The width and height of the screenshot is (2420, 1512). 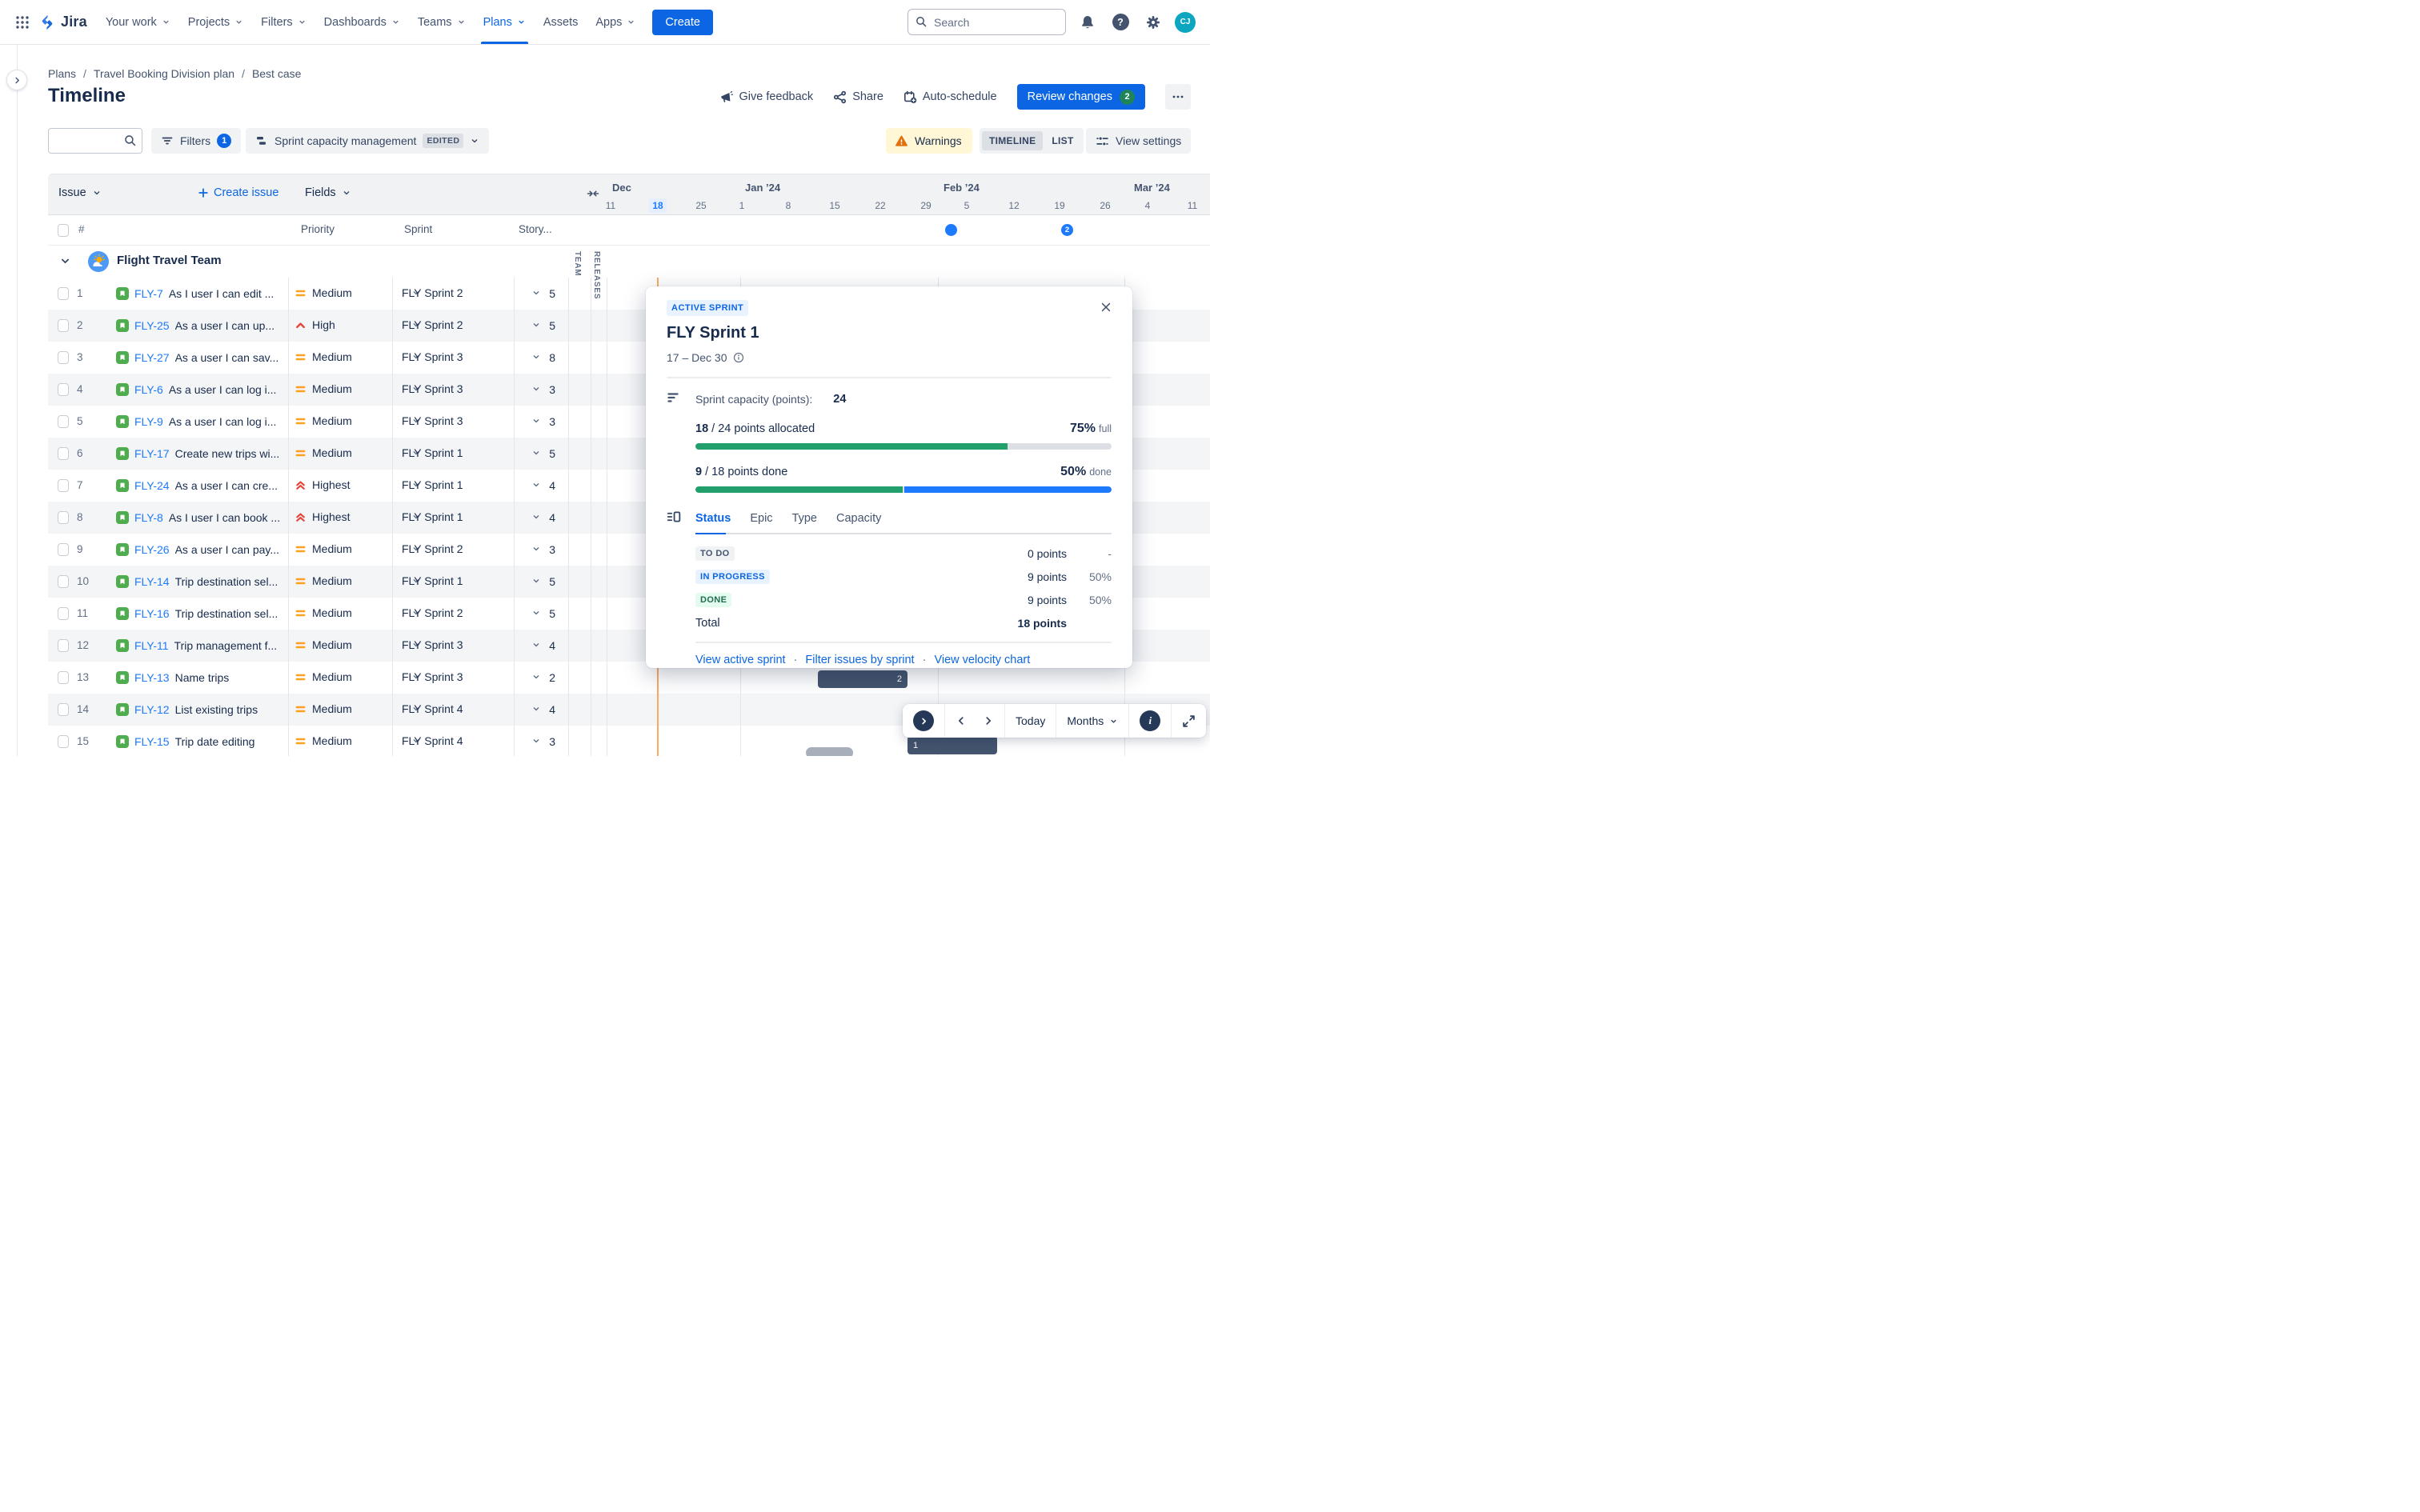 I want to click on give-feedback-button: Give feedback, so click(x=766, y=97).